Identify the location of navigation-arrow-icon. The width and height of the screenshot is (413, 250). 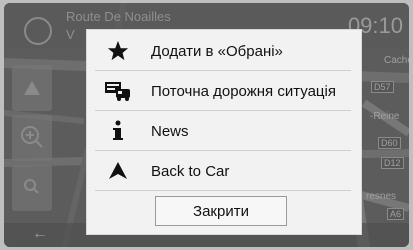
(118, 171).